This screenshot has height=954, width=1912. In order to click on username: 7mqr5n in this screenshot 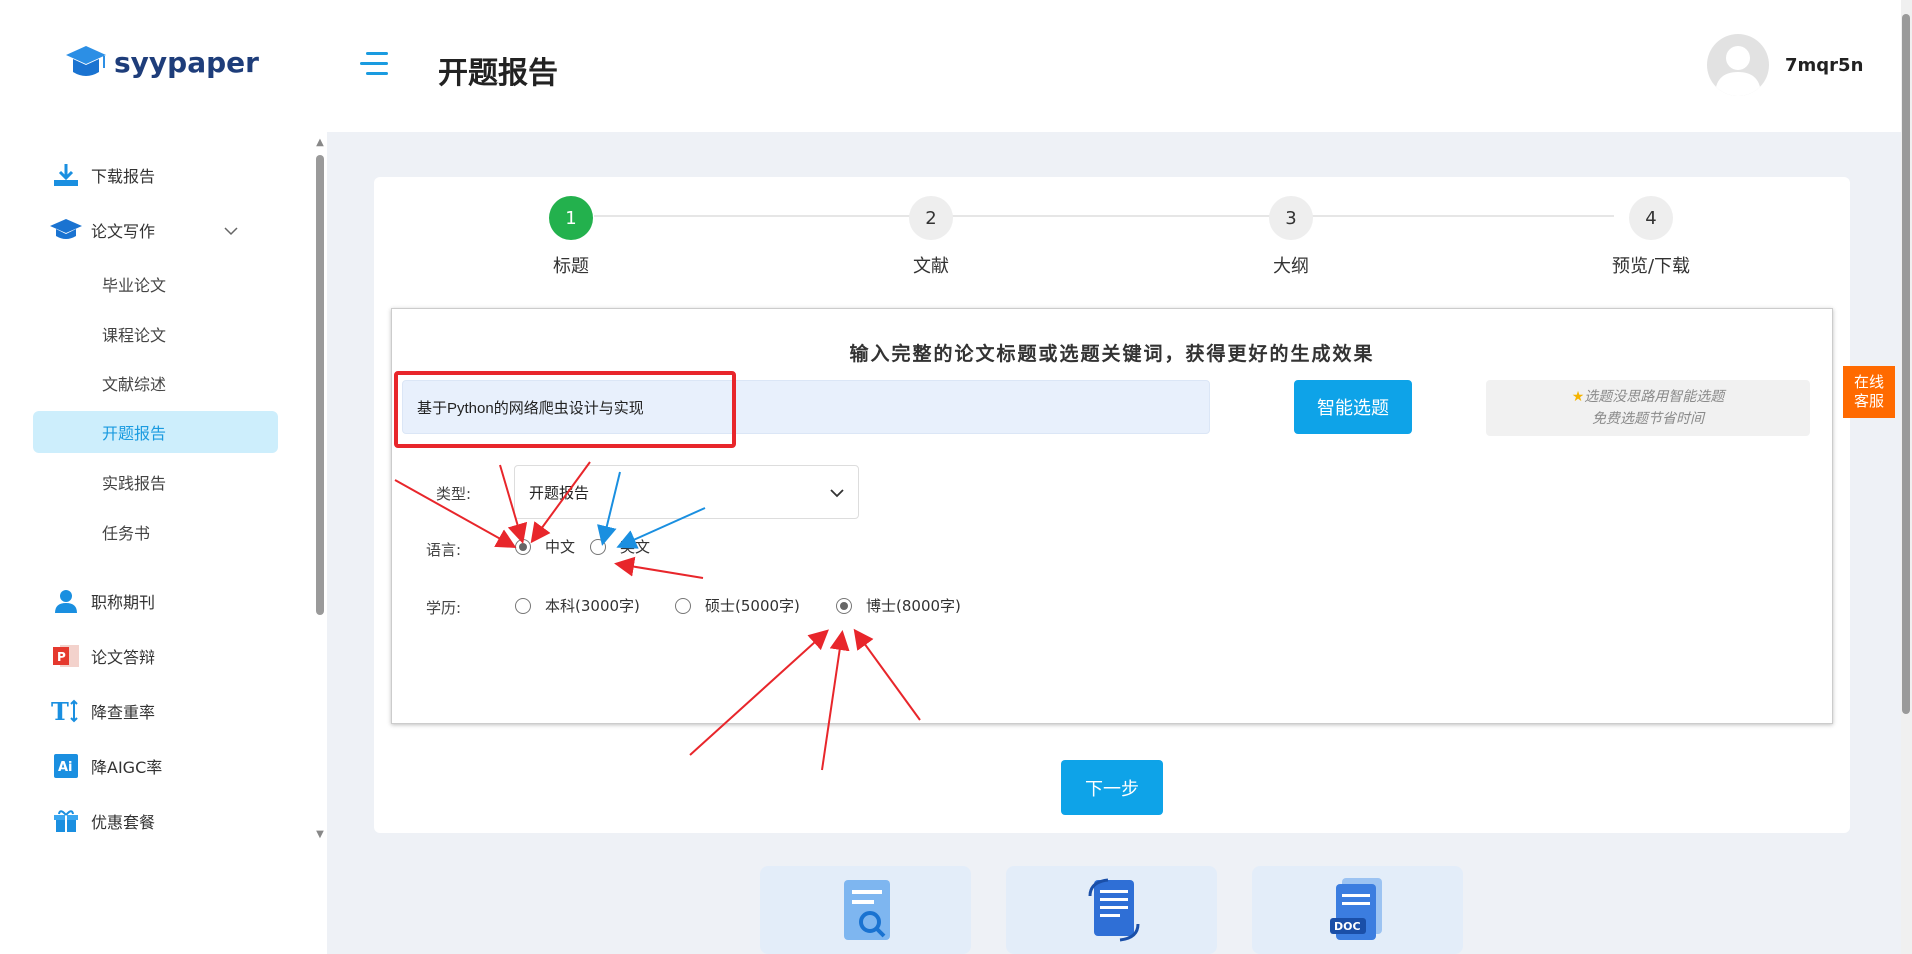, I will do `click(1824, 65)`.